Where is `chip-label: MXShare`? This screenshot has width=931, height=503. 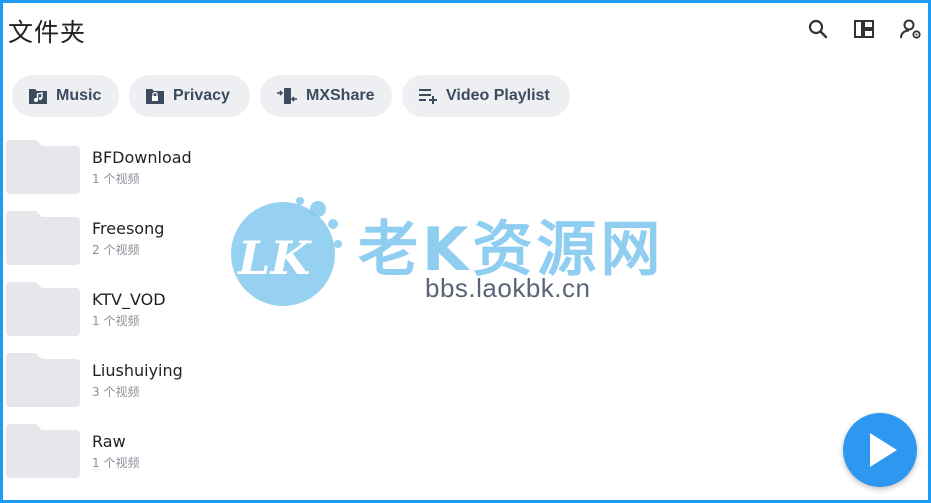 chip-label: MXShare is located at coordinates (340, 95).